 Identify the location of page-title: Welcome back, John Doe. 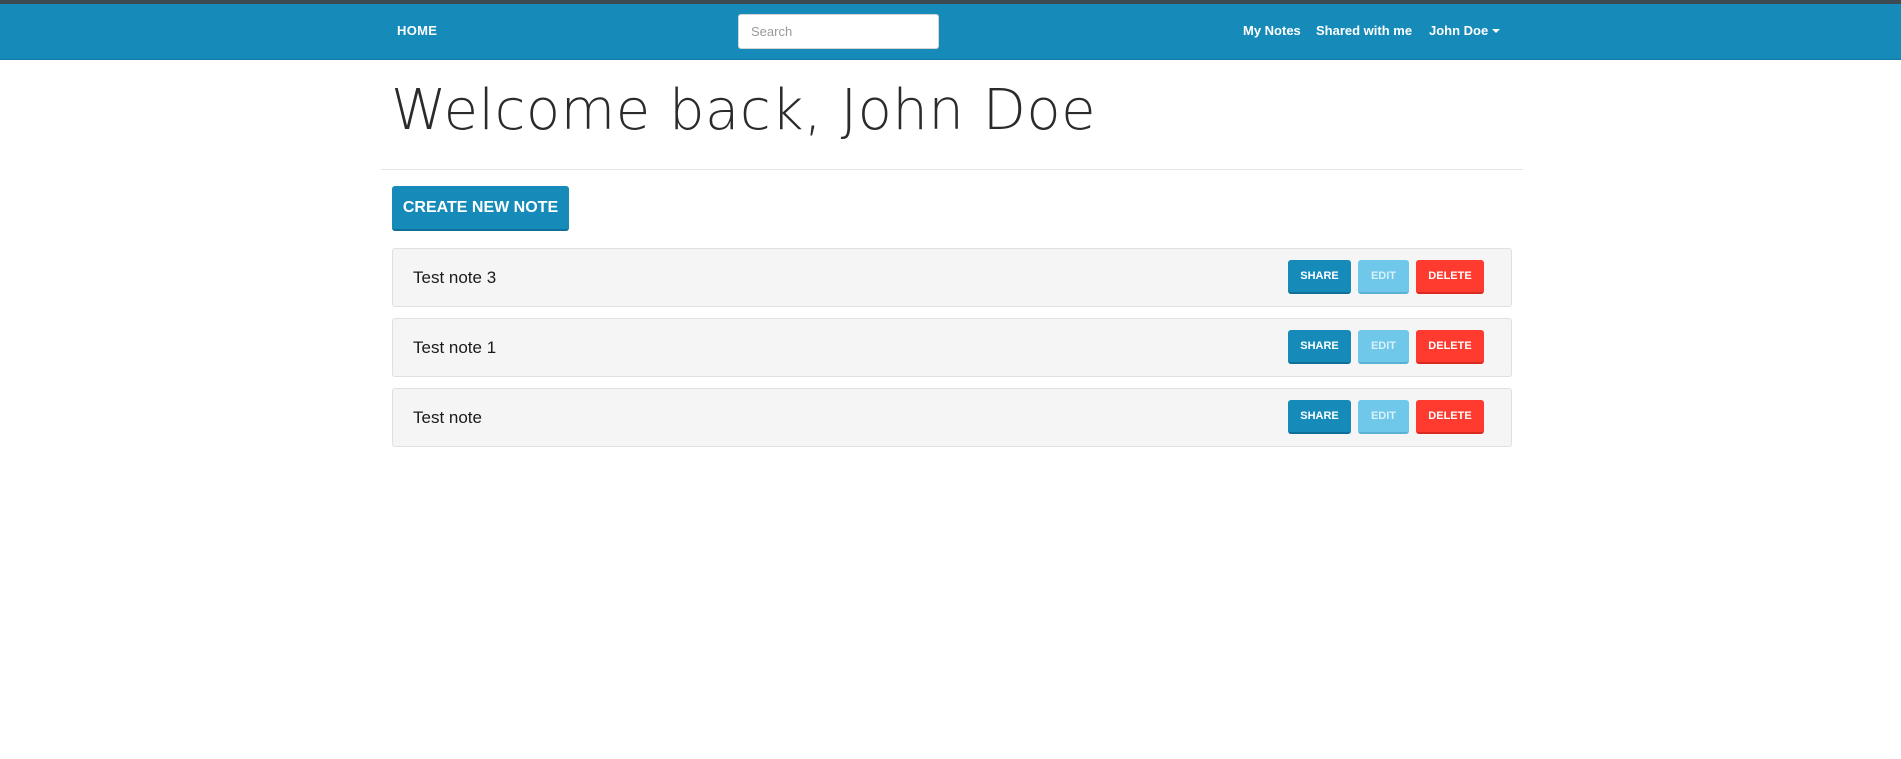
(744, 110).